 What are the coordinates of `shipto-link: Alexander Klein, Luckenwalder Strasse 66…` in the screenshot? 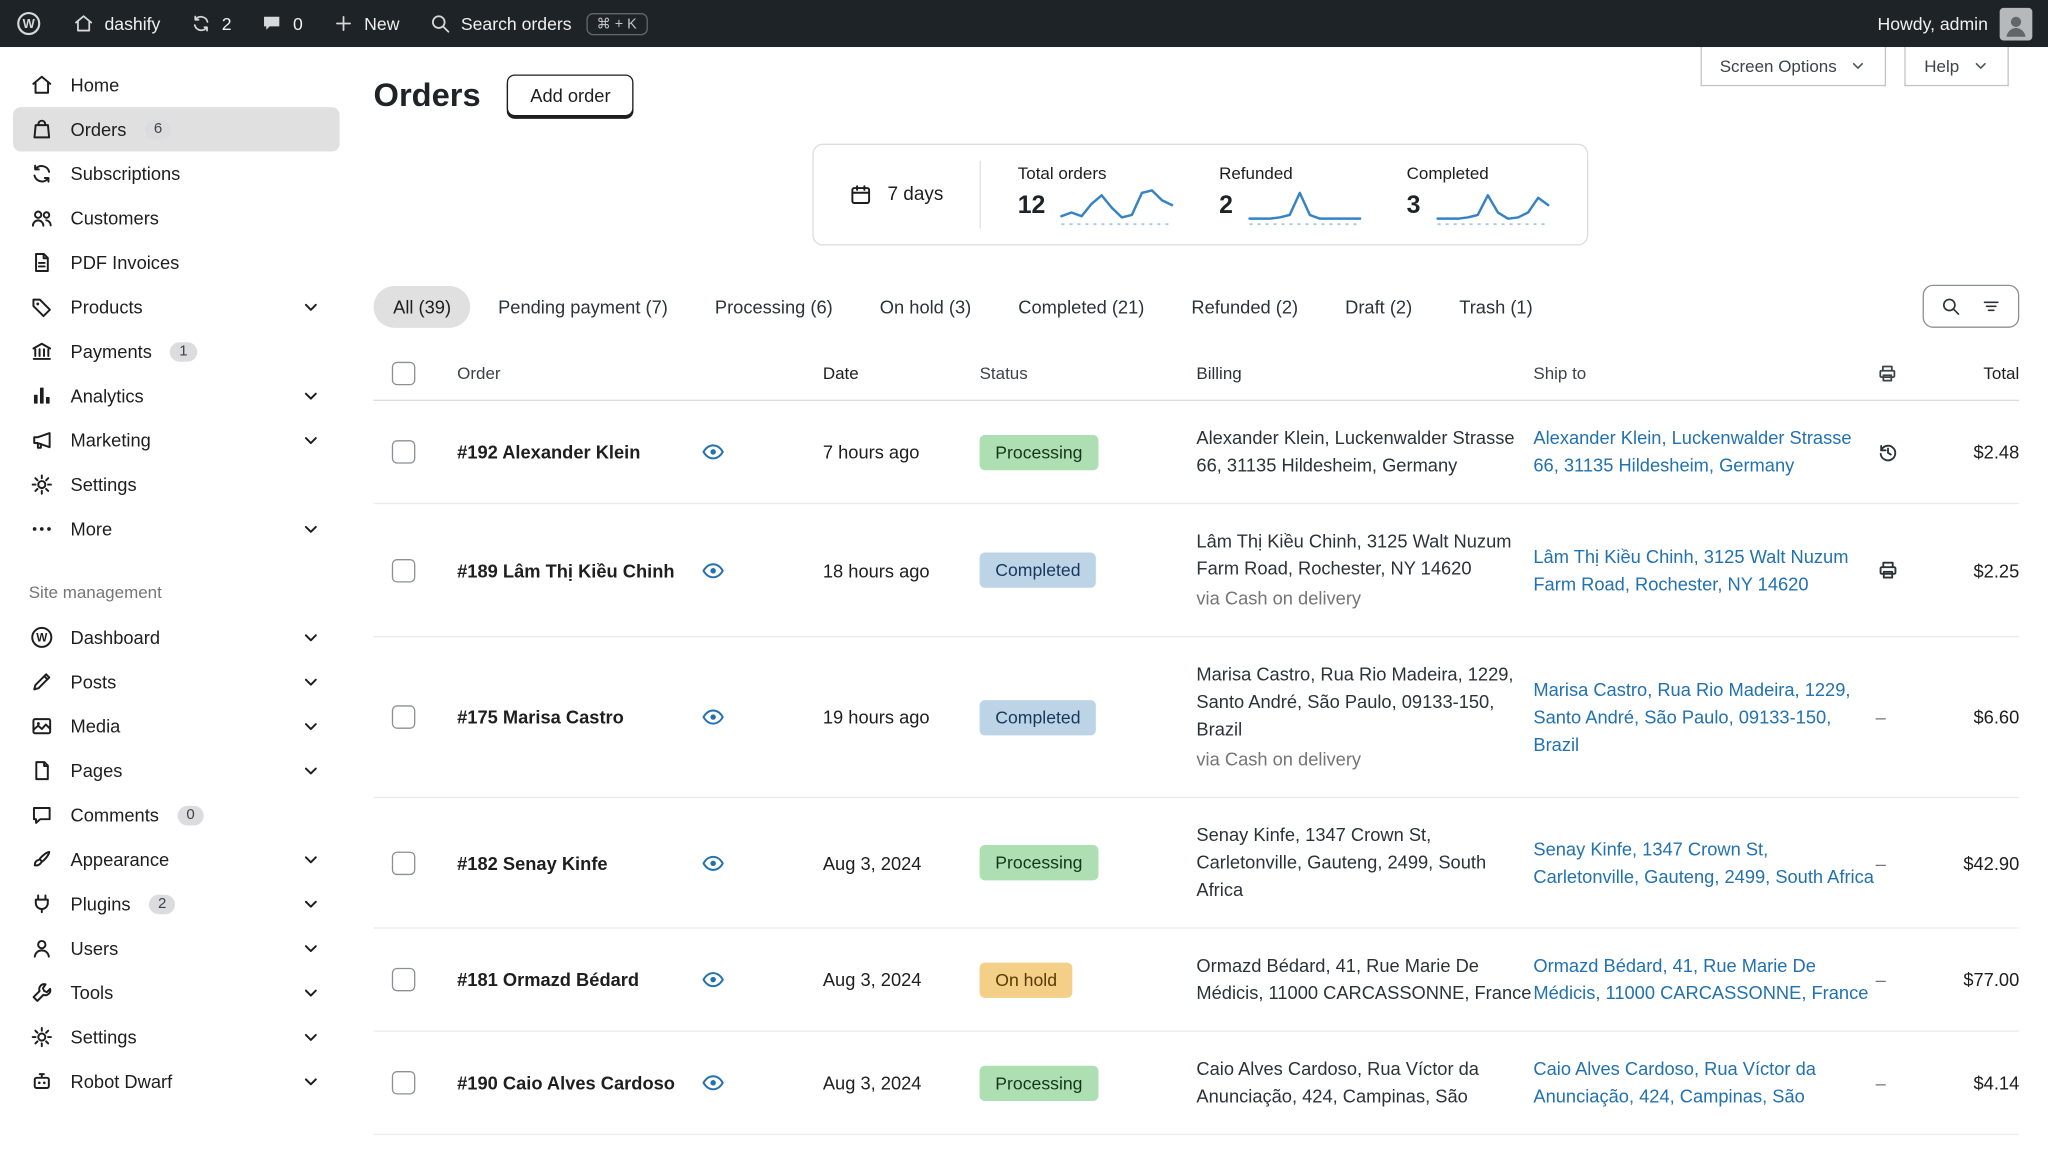 It's located at (1692, 451).